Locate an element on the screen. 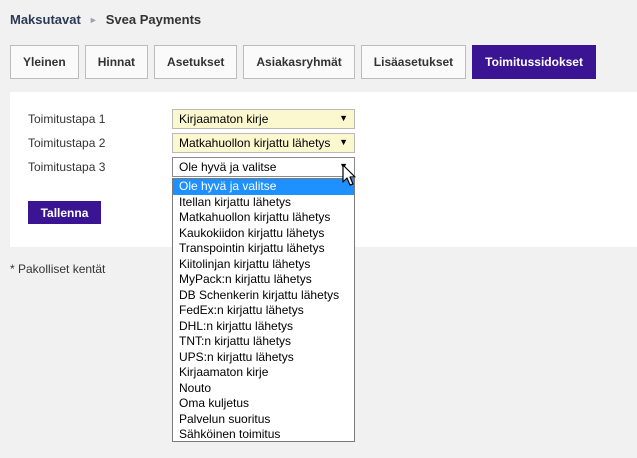 The height and width of the screenshot is (458, 637). dropdown-option: Palvelun suoritus is located at coordinates (263, 420).